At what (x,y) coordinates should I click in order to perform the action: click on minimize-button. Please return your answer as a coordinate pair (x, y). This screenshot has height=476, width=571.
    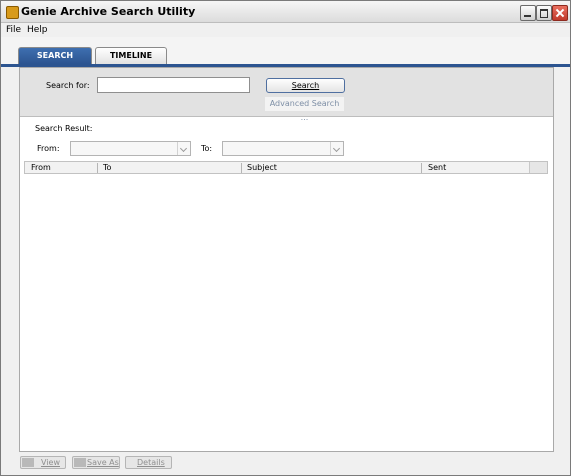
    Looking at the image, I should click on (528, 13).